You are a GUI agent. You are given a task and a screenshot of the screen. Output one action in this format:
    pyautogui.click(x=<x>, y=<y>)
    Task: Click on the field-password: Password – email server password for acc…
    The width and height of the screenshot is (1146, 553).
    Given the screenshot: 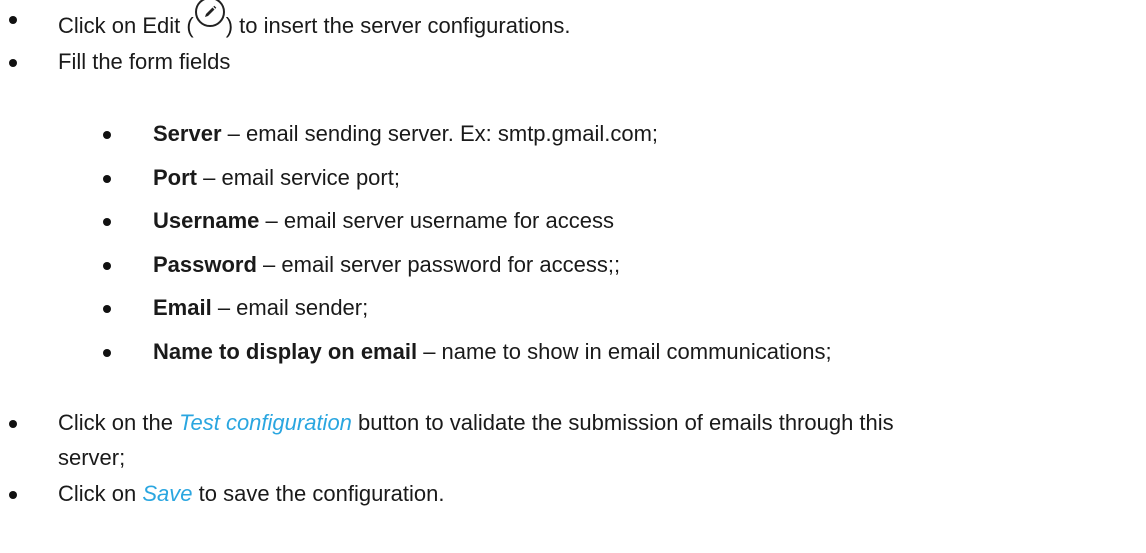 What is the action you would take?
    pyautogui.click(x=386, y=265)
    